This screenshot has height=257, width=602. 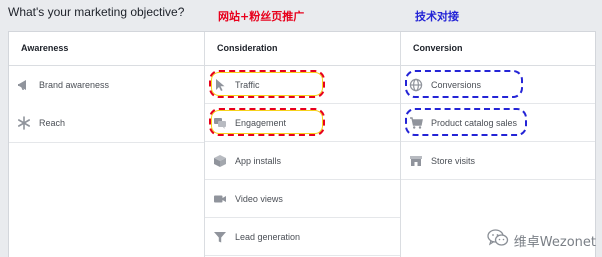 What do you see at coordinates (416, 161) in the screenshot?
I see `store-icon` at bounding box center [416, 161].